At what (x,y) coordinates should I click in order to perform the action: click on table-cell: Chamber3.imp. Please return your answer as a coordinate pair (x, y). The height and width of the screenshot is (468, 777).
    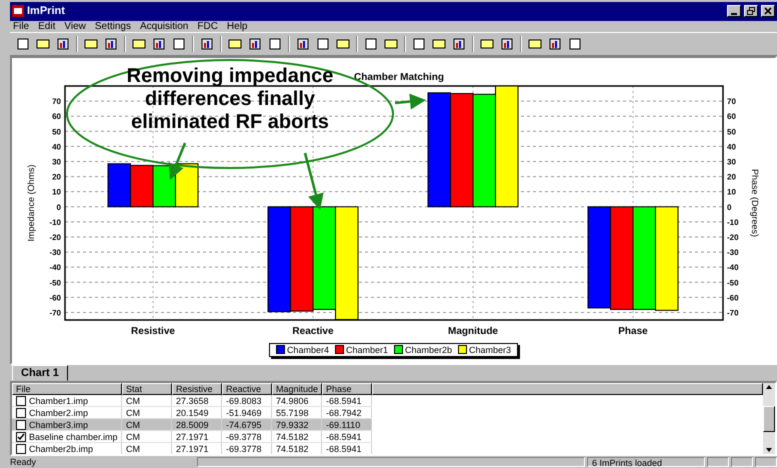
    Looking at the image, I should click on (58, 425).